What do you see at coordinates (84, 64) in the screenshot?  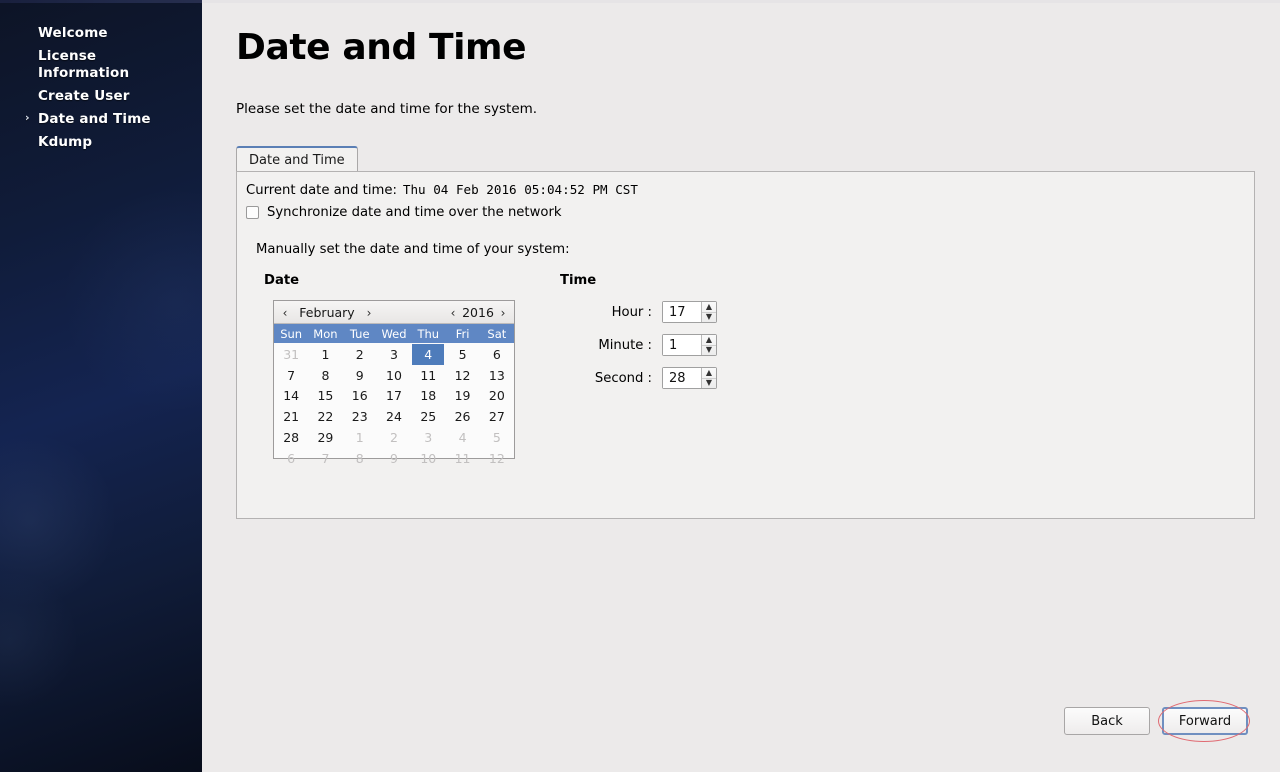 I see `sidebar-item-label: License Information` at bounding box center [84, 64].